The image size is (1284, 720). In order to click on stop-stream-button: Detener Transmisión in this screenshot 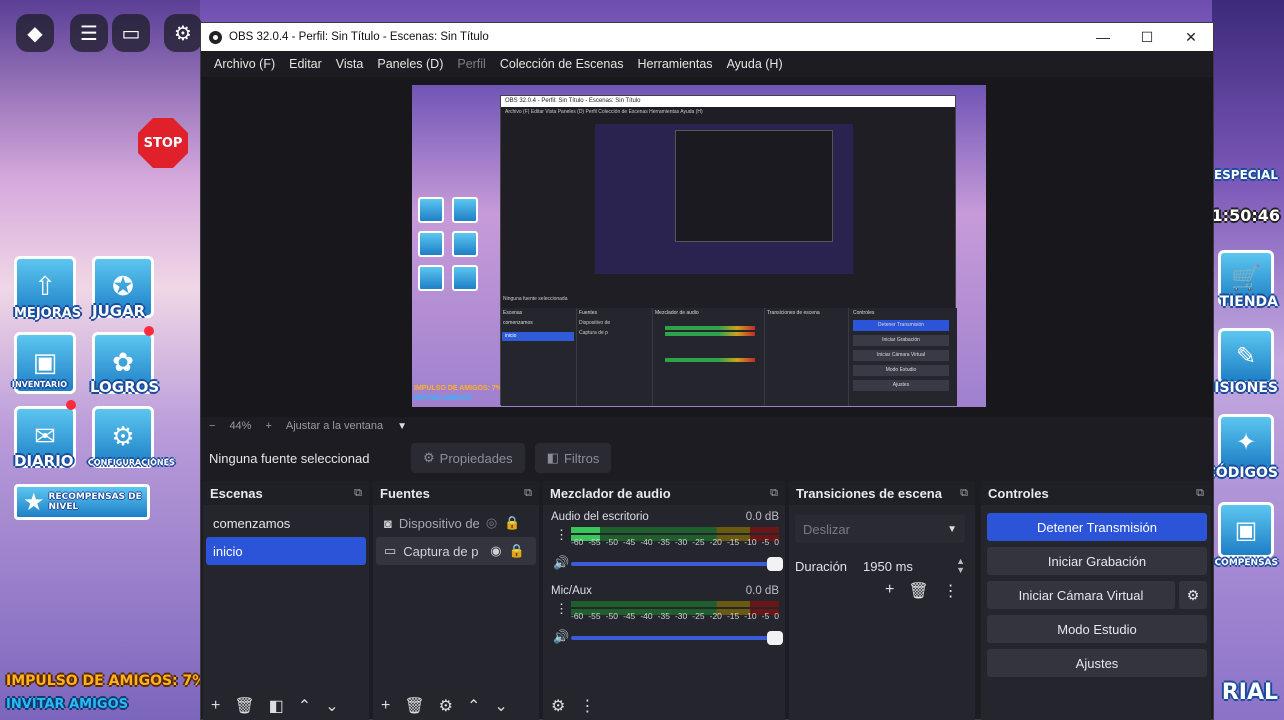, I will do `click(1097, 527)`.